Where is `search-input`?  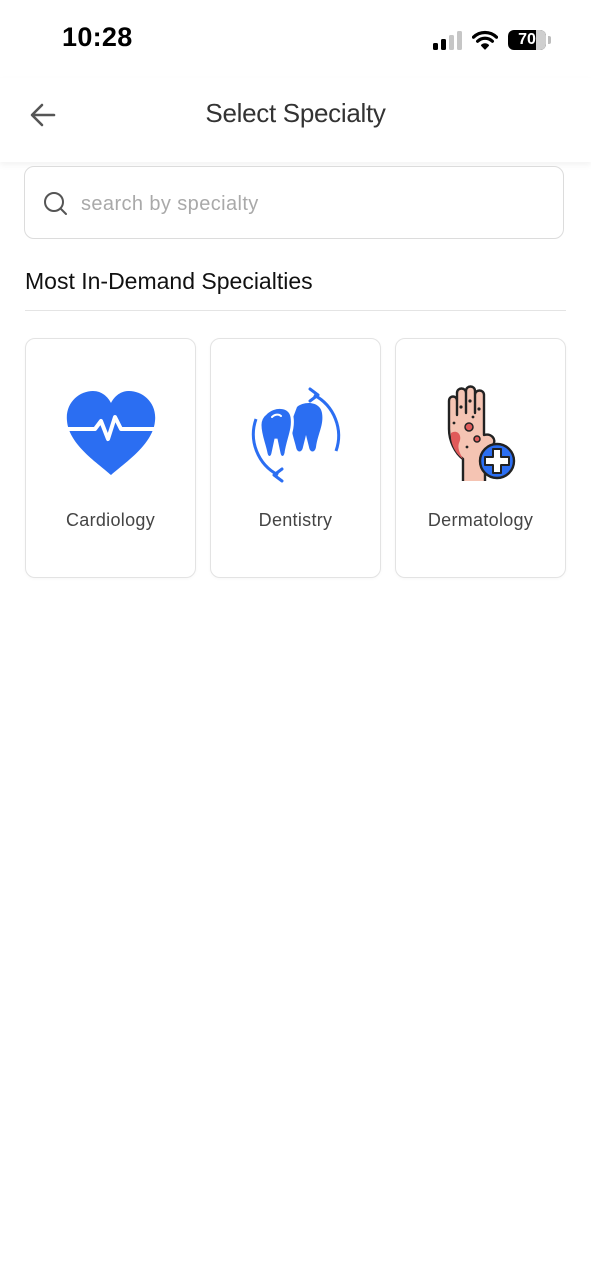 search-input is located at coordinates (311, 204).